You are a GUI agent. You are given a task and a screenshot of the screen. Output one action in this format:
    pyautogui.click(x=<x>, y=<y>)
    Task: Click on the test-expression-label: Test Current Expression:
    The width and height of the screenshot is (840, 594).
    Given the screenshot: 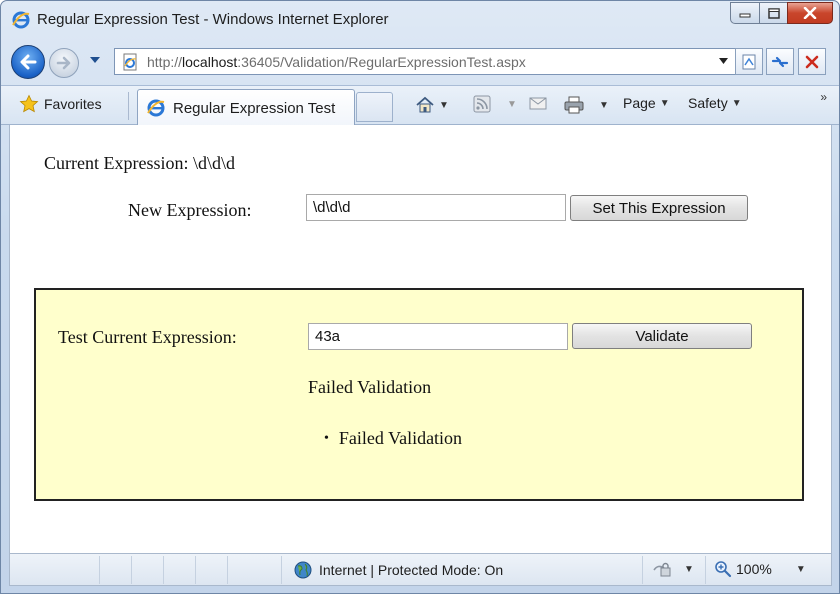 What is the action you would take?
    pyautogui.click(x=147, y=337)
    